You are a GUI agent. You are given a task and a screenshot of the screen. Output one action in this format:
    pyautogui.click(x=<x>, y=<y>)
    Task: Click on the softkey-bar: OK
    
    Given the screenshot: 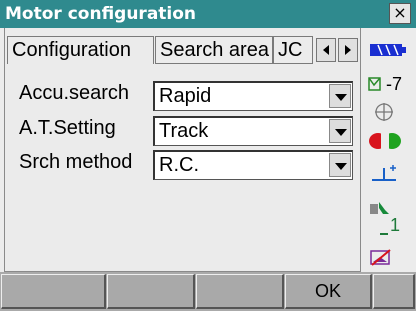 What is the action you would take?
    pyautogui.click(x=208, y=291)
    